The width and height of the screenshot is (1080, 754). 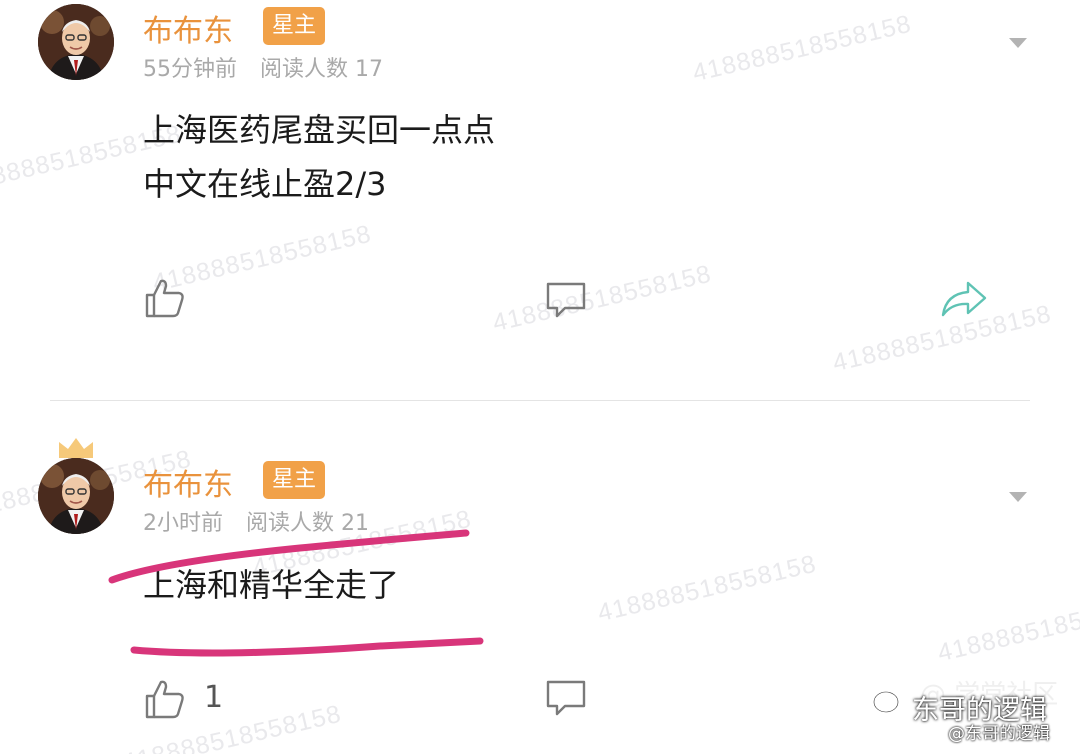 I want to click on content-line: 中文在线止盈2/3, so click(x=265, y=184).